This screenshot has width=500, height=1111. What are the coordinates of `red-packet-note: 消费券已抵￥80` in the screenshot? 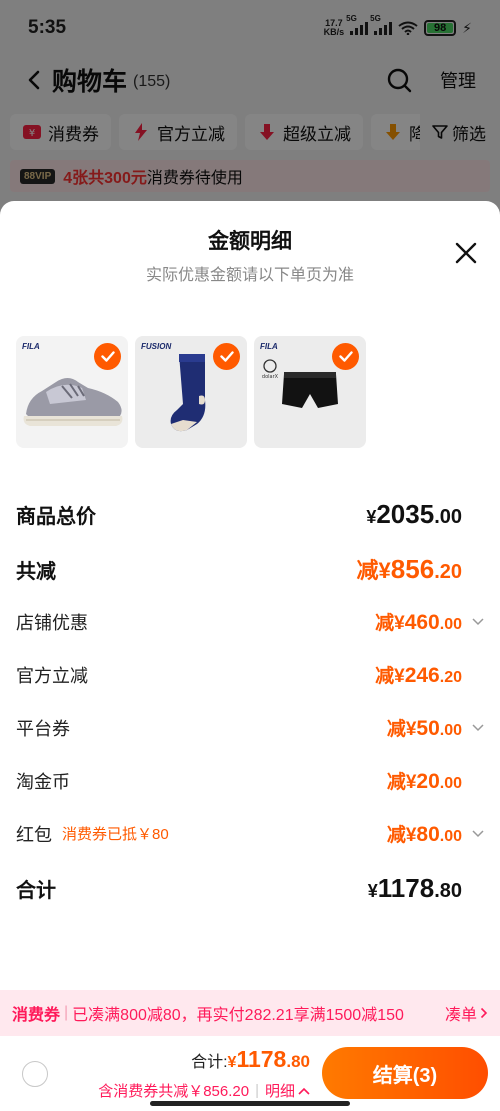 It's located at (115, 834).